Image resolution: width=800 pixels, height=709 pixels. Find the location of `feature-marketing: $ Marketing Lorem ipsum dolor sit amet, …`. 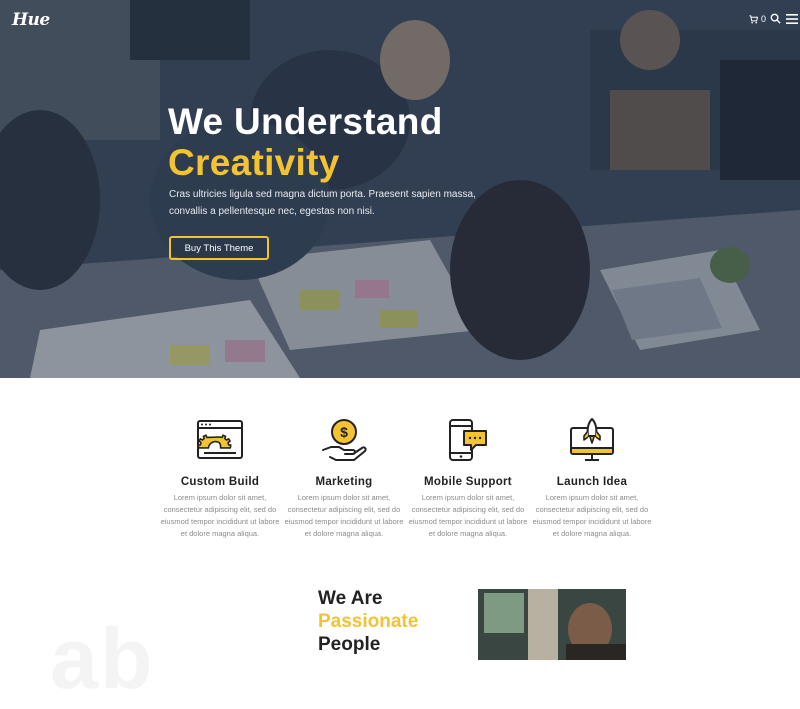

feature-marketing: $ Marketing Lorem ipsum dolor sit amet, … is located at coordinates (344, 481).